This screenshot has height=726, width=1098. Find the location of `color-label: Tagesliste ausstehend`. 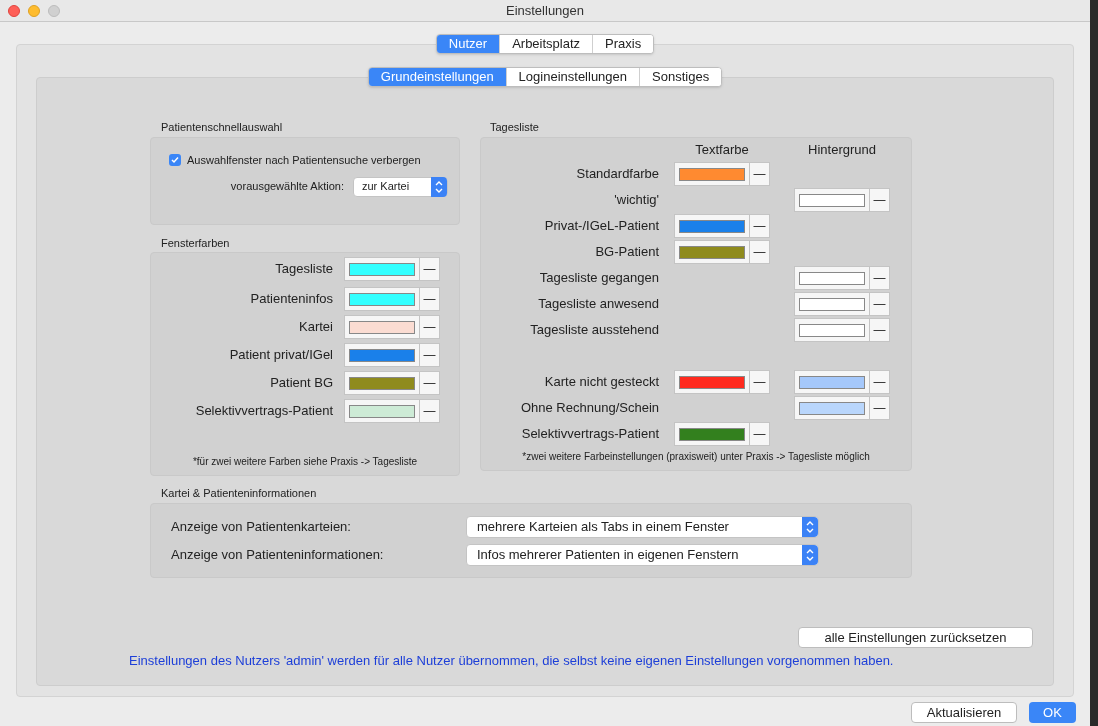

color-label: Tagesliste ausstehend is located at coordinates (594, 330).